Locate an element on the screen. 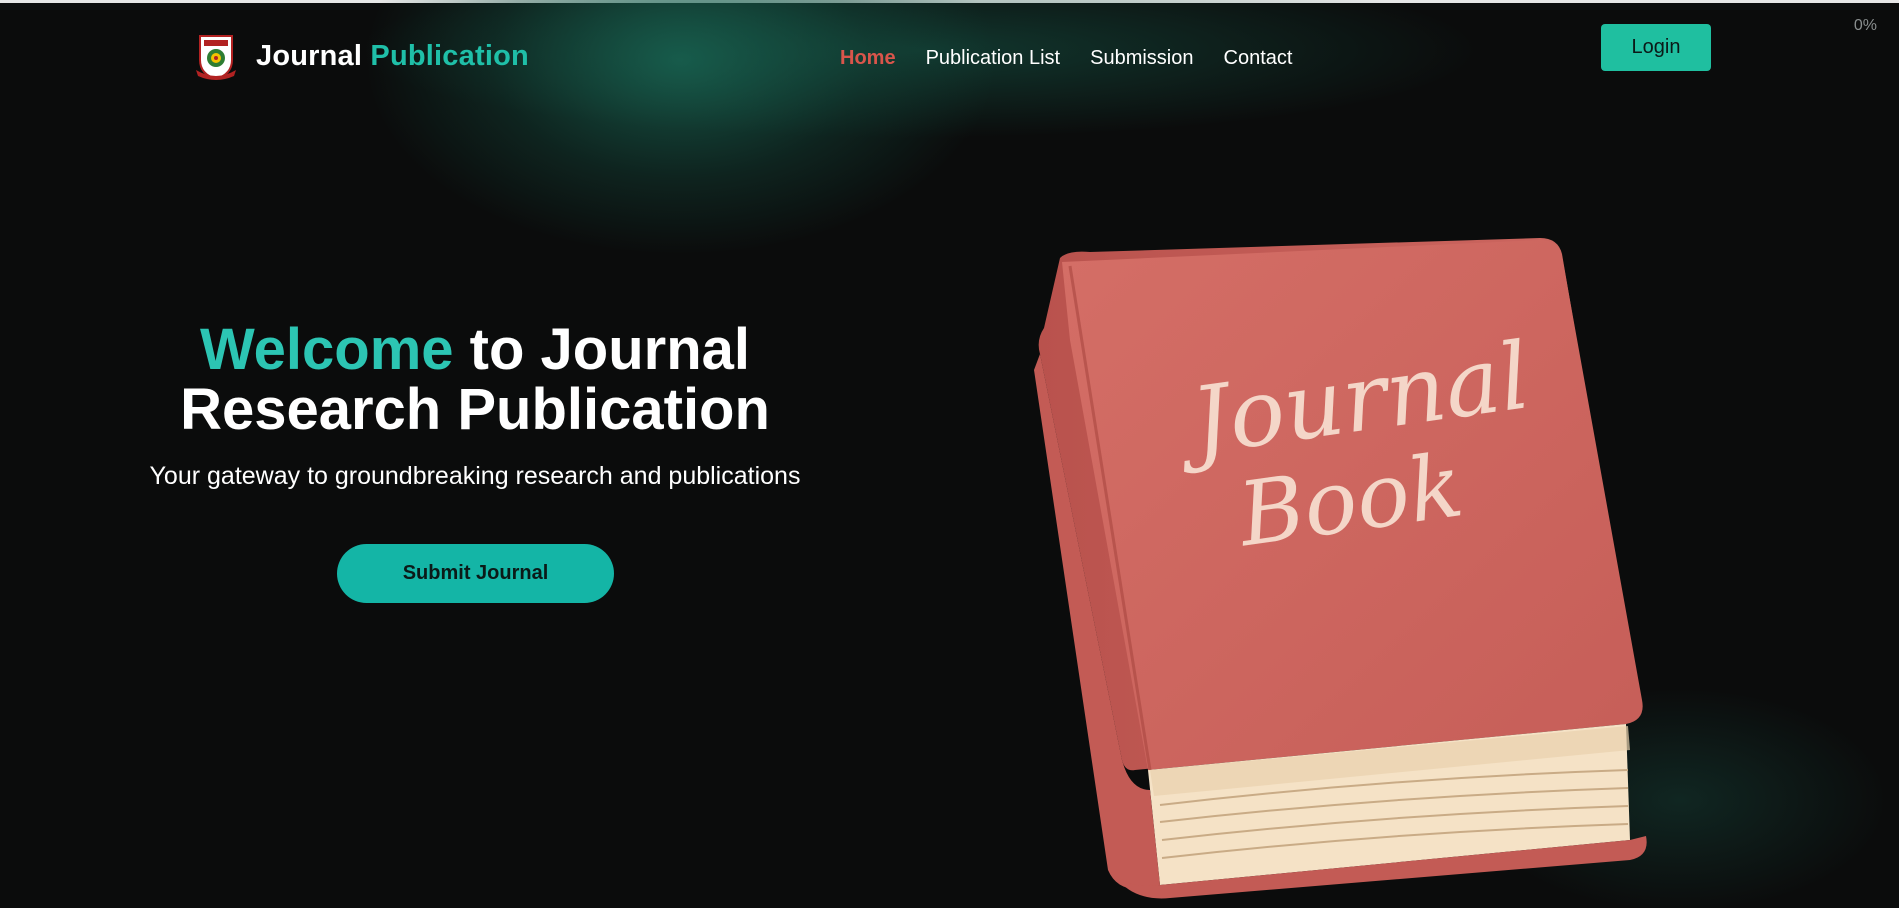  brand: Journal Publication is located at coordinates (359, 56).